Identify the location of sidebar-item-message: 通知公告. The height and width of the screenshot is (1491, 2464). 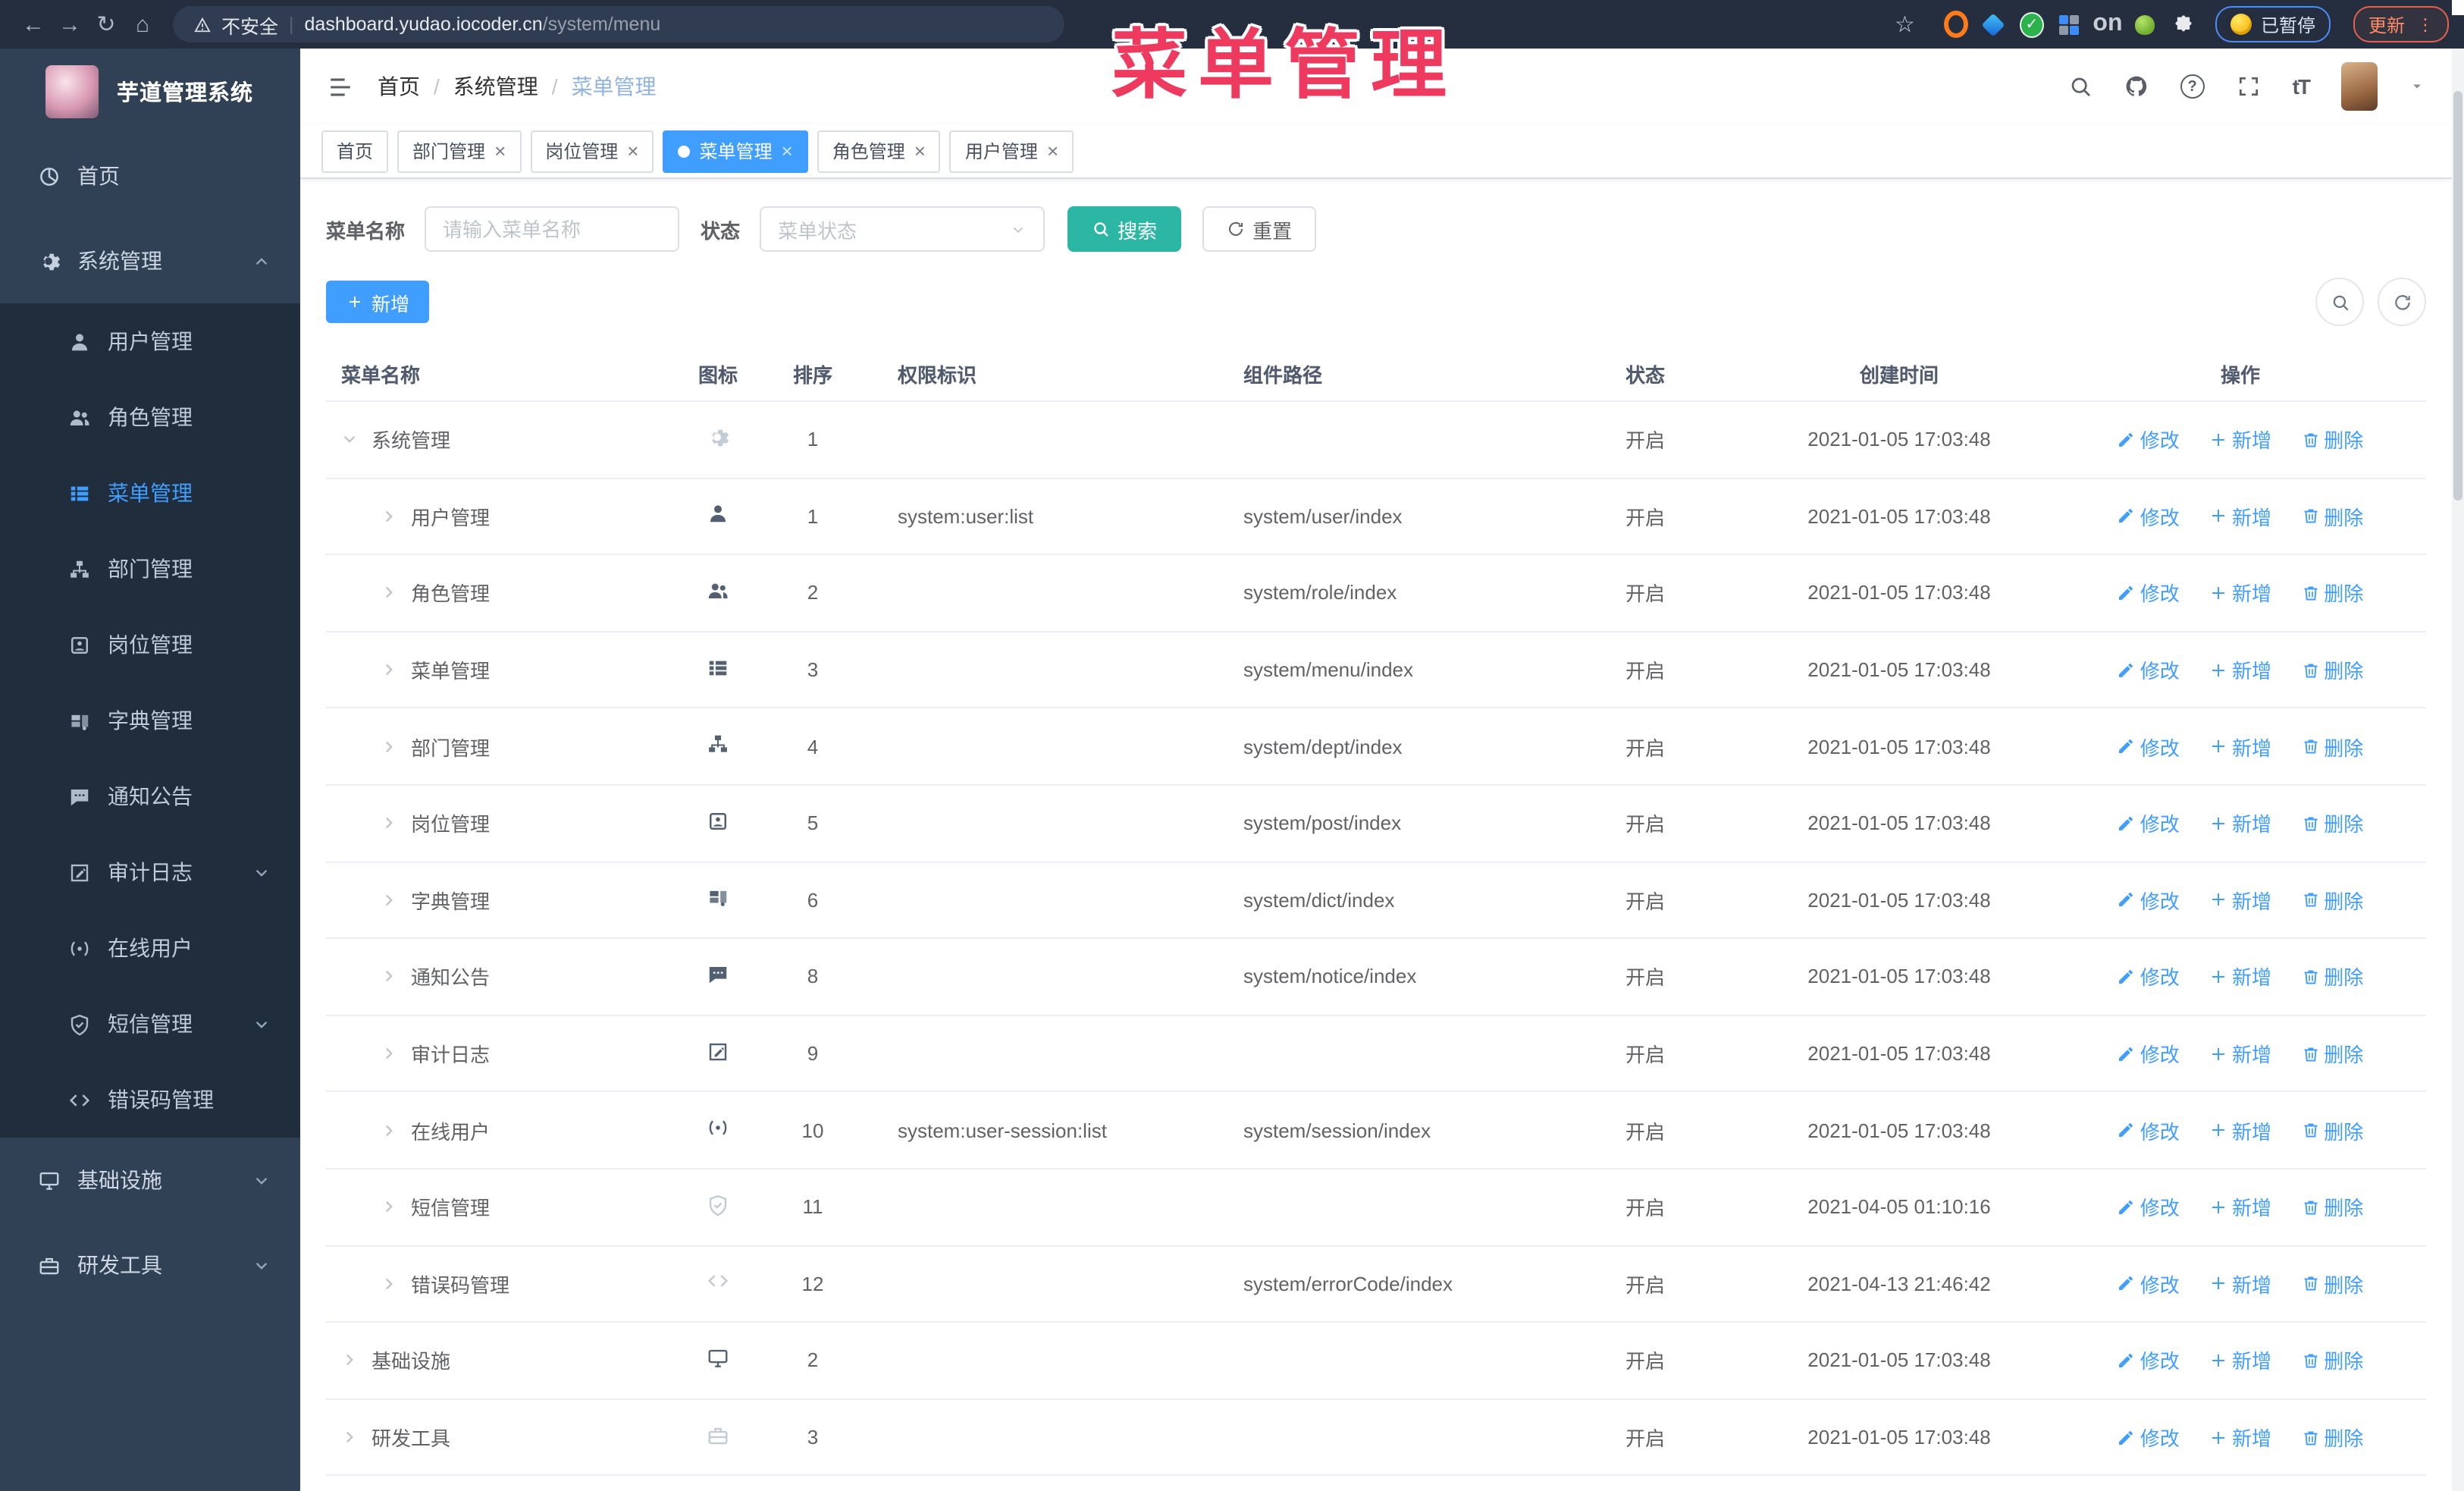
(150, 796).